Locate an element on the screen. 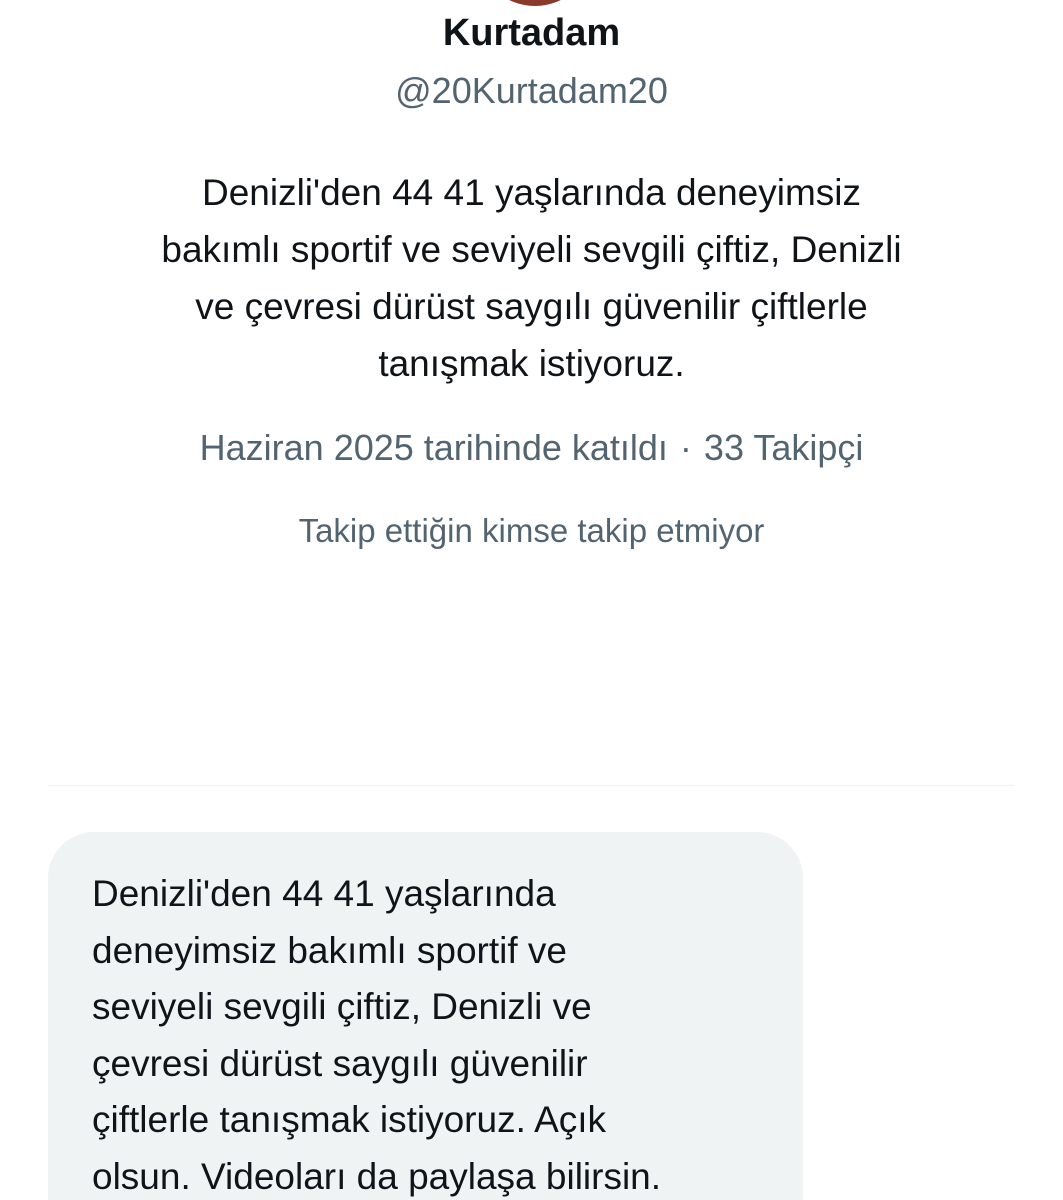  user-handle: @20Kurtadam20 is located at coordinates (531, 91).